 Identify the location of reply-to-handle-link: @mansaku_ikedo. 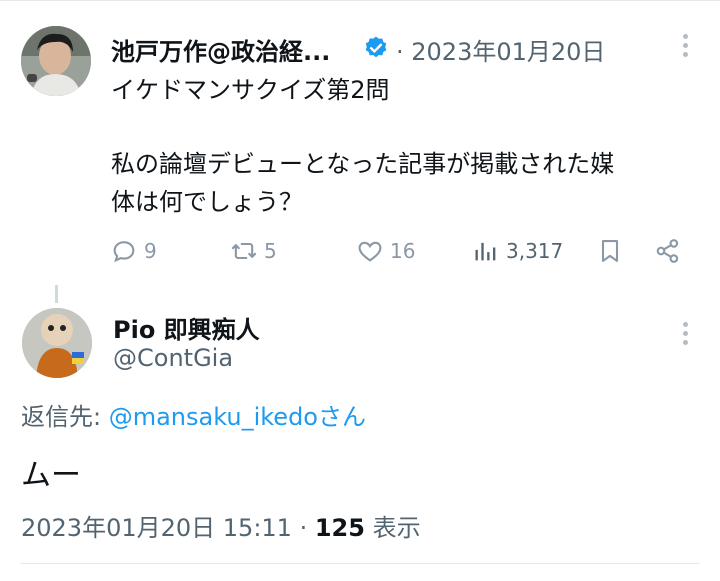
(213, 417).